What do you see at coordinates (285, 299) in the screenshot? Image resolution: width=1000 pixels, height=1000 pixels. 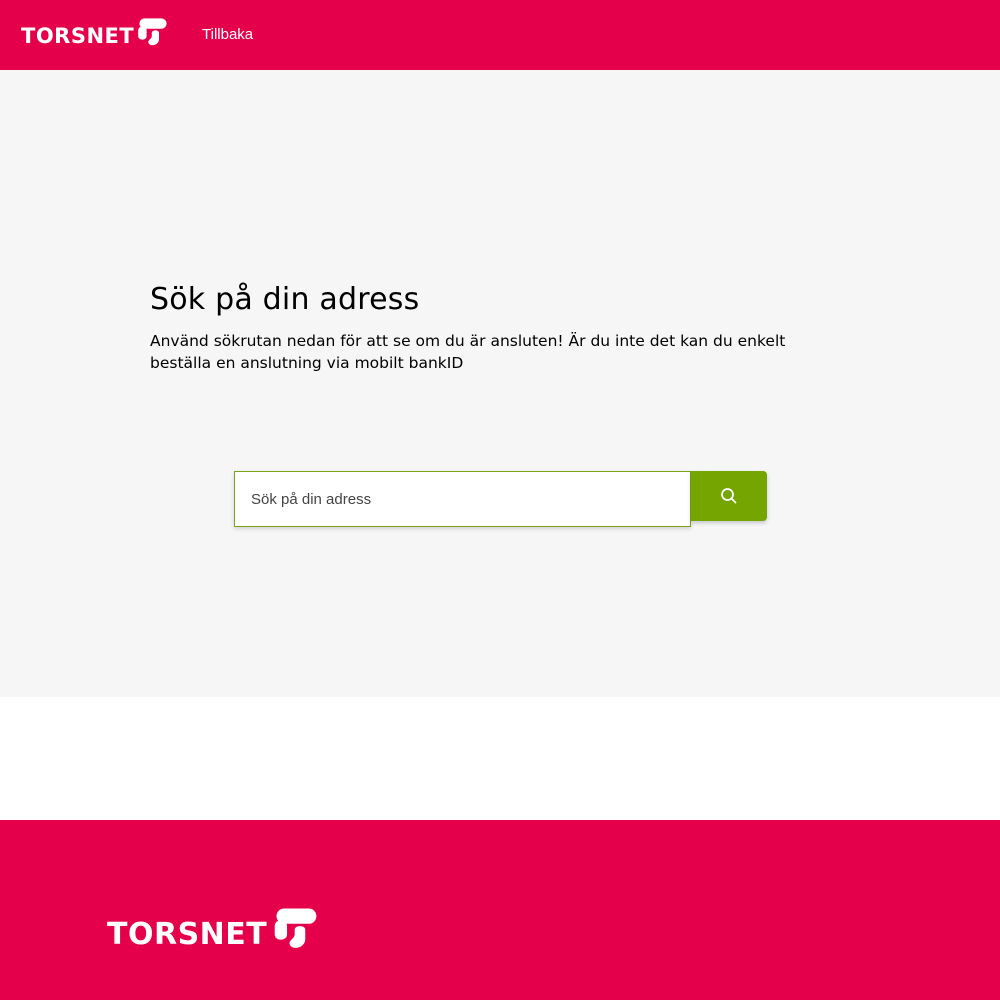 I see `page-title: Sök på din adress` at bounding box center [285, 299].